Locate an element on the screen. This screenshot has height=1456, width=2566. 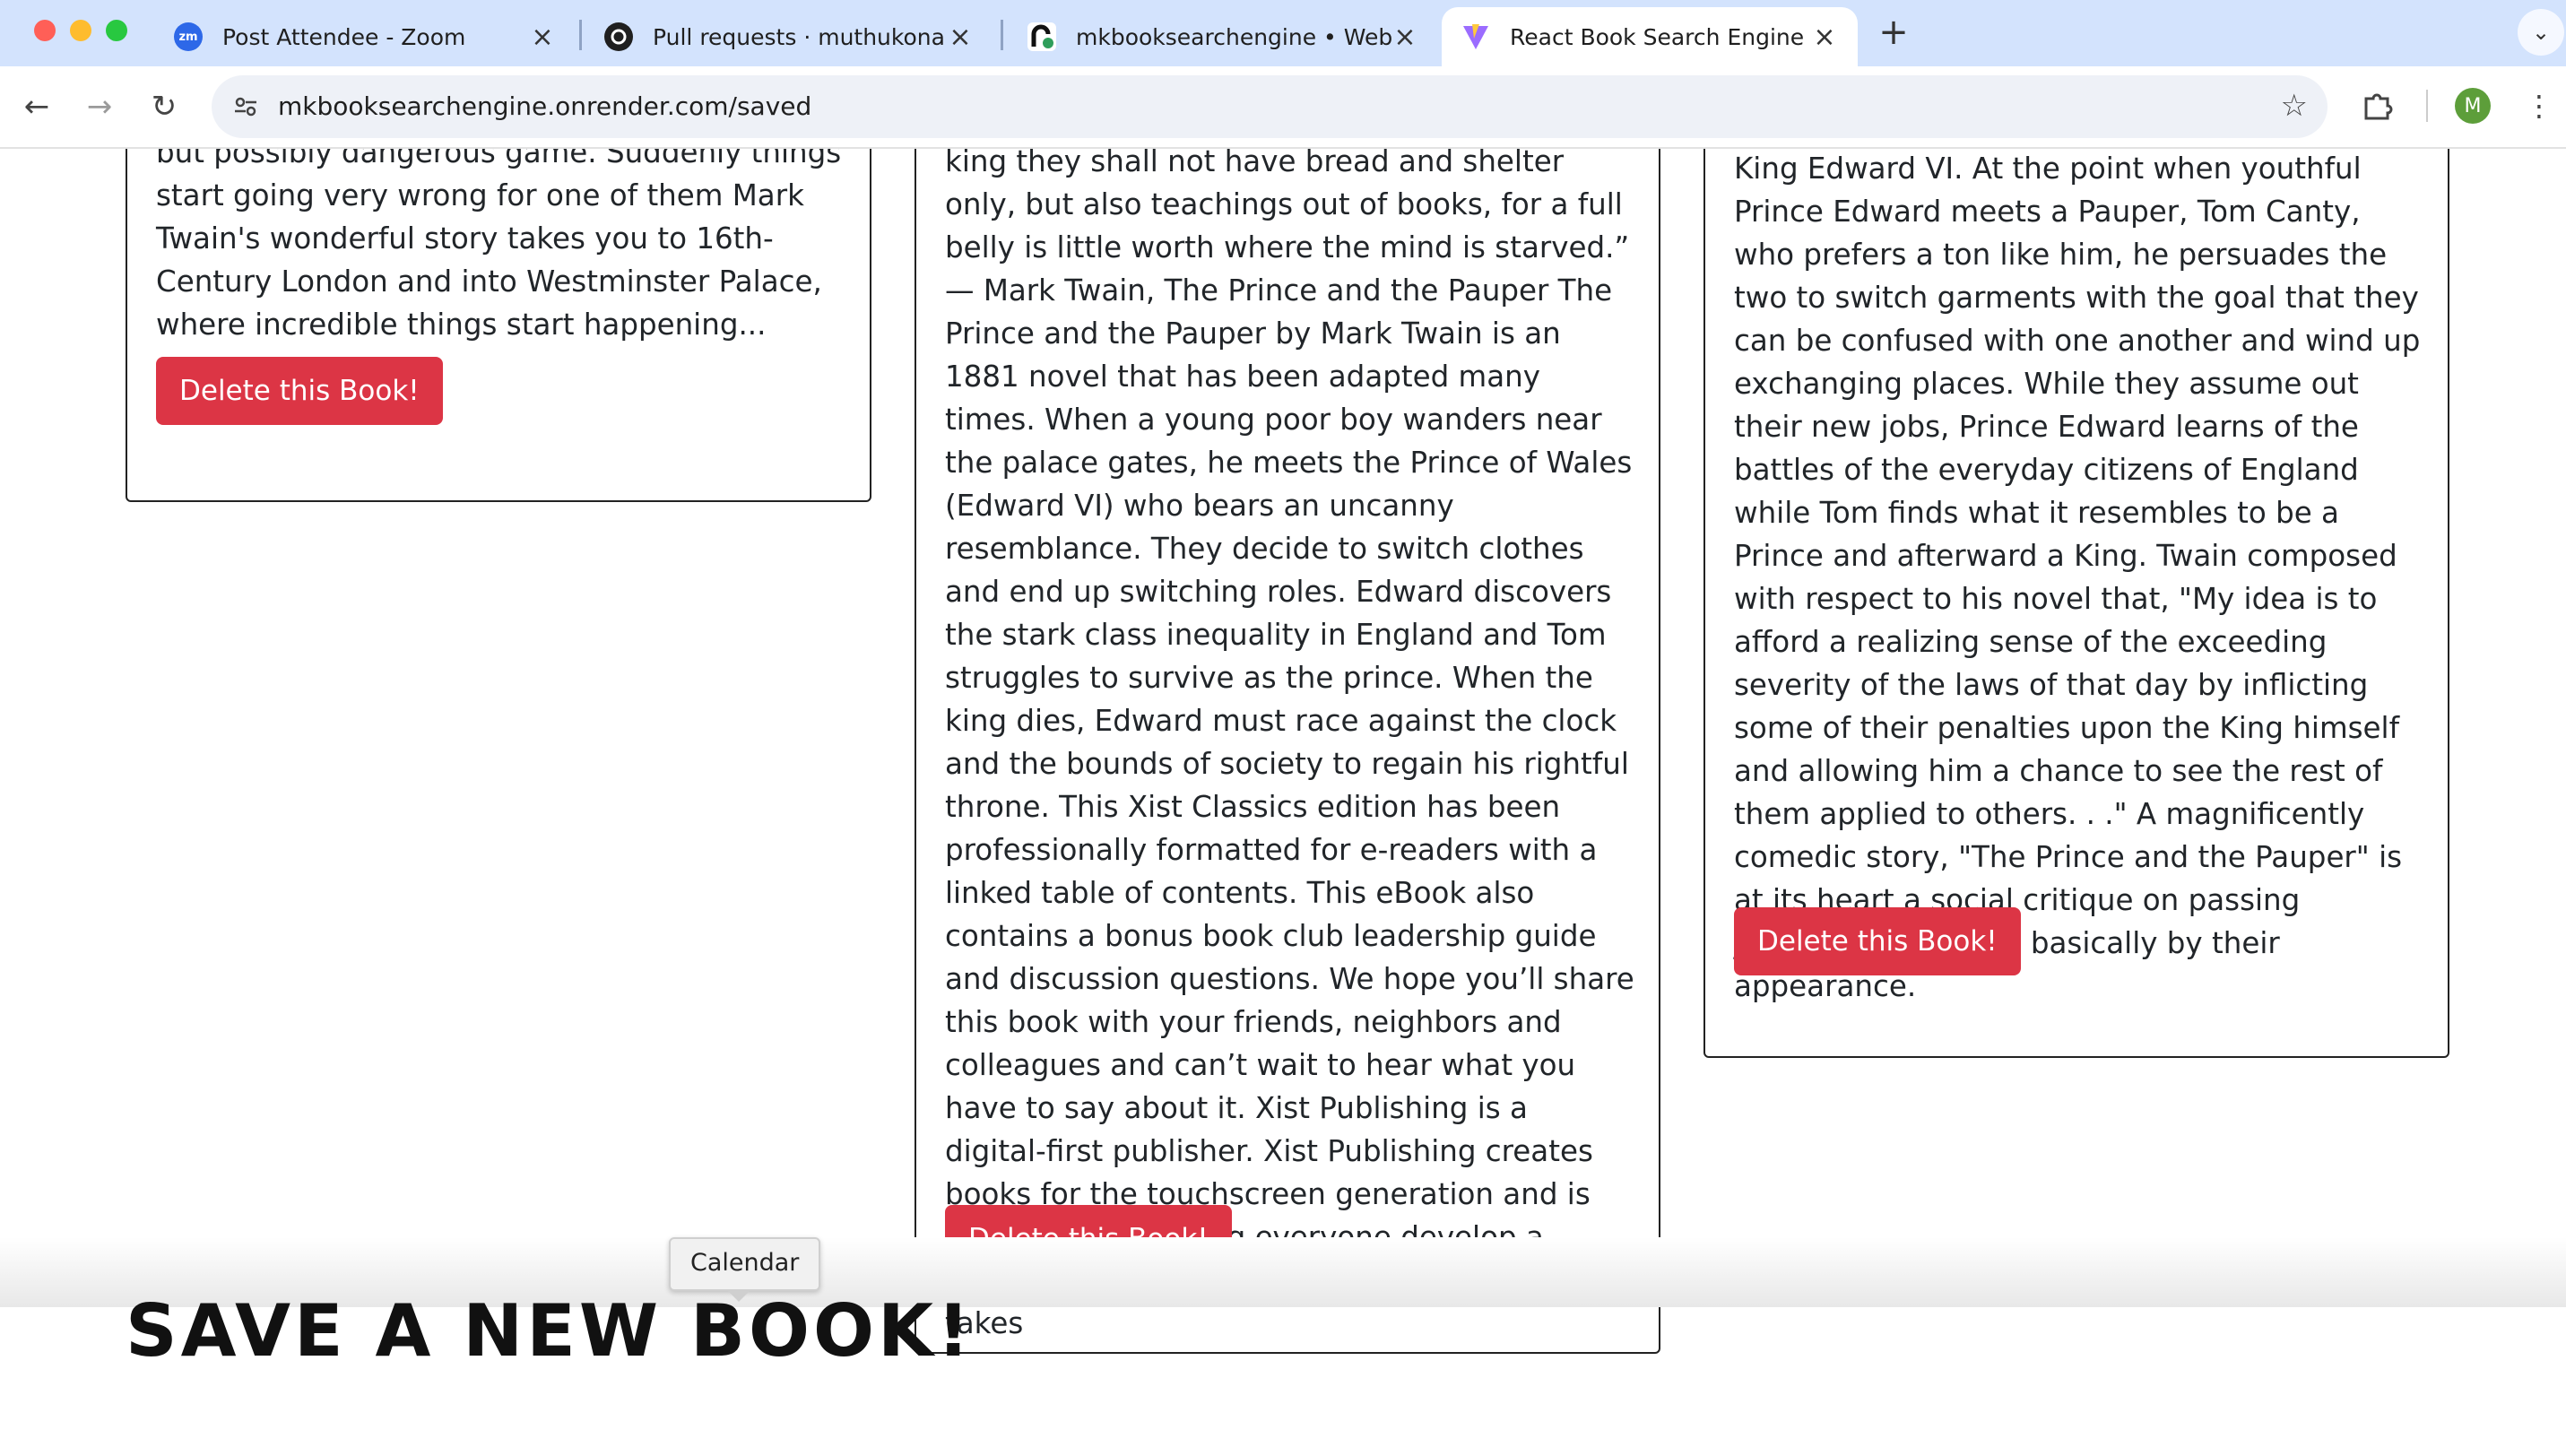
url-text: mkbooksearchengine.onrender.com/saved is located at coordinates (545, 106).